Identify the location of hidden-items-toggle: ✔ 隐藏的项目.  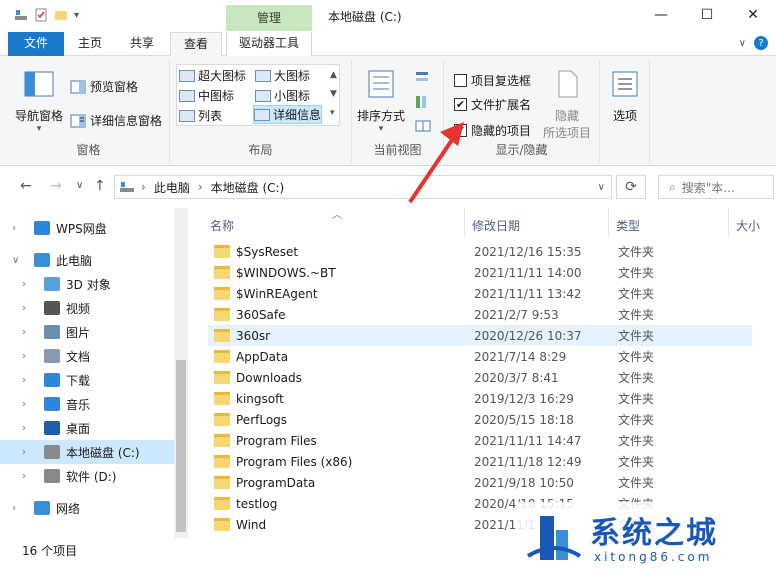
(492, 130).